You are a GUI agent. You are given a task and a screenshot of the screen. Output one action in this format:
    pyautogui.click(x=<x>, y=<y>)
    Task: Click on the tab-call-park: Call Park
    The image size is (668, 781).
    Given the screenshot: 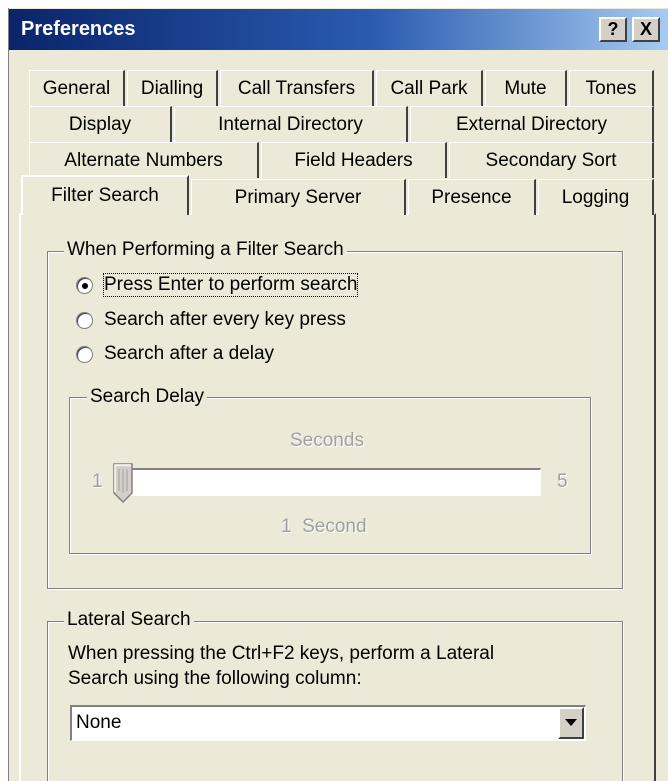 What is the action you would take?
    pyautogui.click(x=429, y=88)
    